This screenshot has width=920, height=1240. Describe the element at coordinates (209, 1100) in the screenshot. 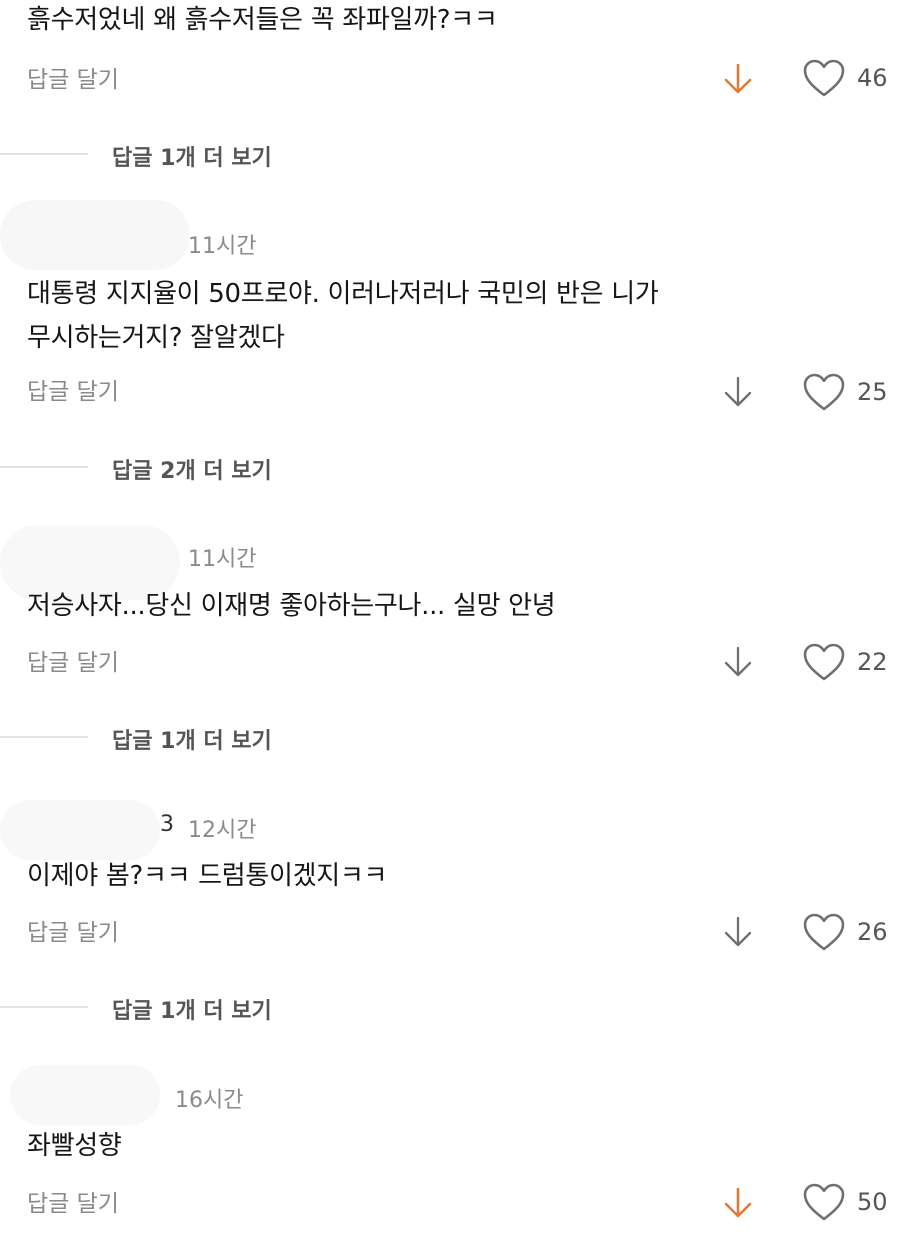

I see `comment-time: 16시간` at that location.